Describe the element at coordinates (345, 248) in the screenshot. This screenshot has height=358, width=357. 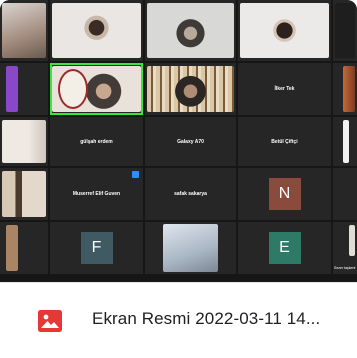
I see `participant-tile: Sezer taşkent` at that location.